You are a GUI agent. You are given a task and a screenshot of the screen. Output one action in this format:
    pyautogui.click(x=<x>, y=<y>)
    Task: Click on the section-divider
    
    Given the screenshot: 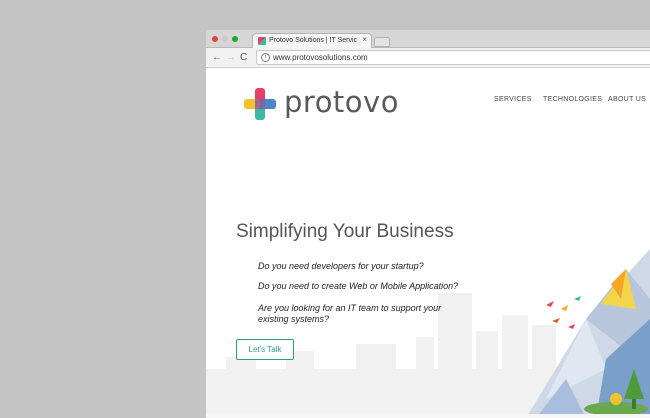 What is the action you would take?
    pyautogui.click(x=428, y=416)
    